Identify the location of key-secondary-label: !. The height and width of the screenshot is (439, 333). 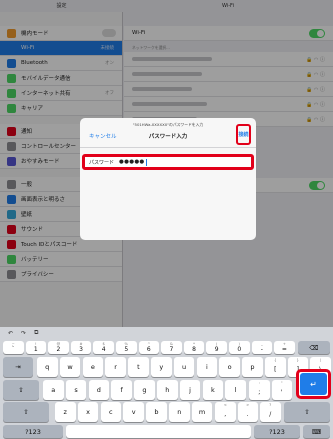
(36, 344).